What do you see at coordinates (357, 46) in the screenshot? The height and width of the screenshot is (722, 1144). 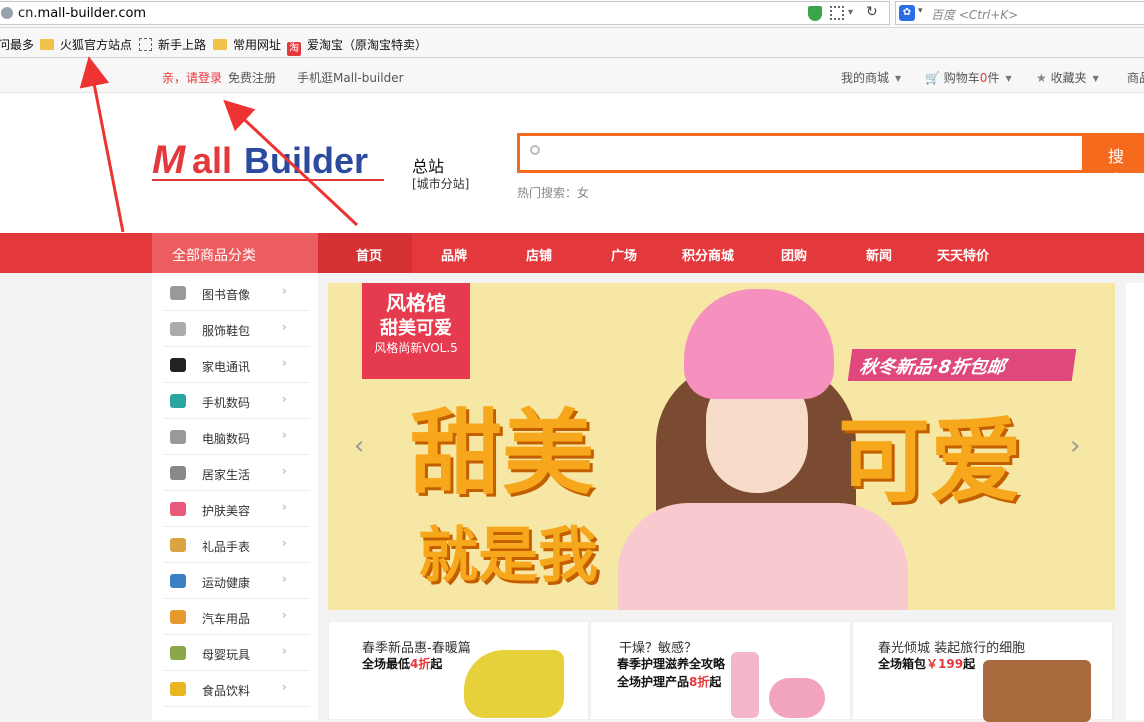 I see `bookmark-aitaobao: 淘爱淘宝（原淘宝特卖）` at bounding box center [357, 46].